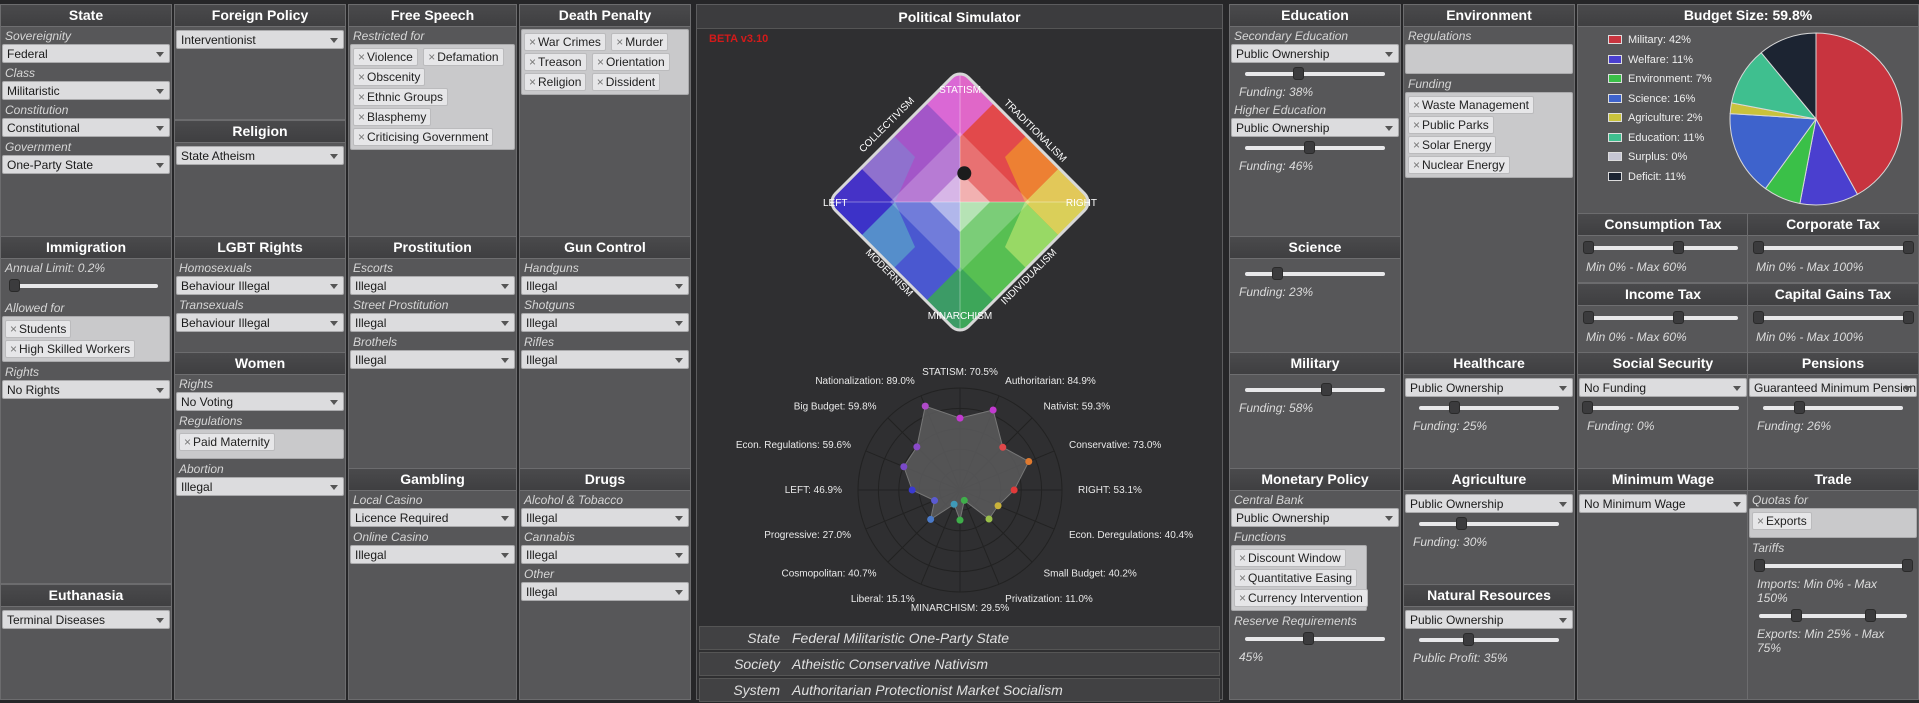 The height and width of the screenshot is (703, 1919). Describe the element at coordinates (260, 285) in the screenshot. I see `homosexuals-select: Behaviour Illegal` at that location.